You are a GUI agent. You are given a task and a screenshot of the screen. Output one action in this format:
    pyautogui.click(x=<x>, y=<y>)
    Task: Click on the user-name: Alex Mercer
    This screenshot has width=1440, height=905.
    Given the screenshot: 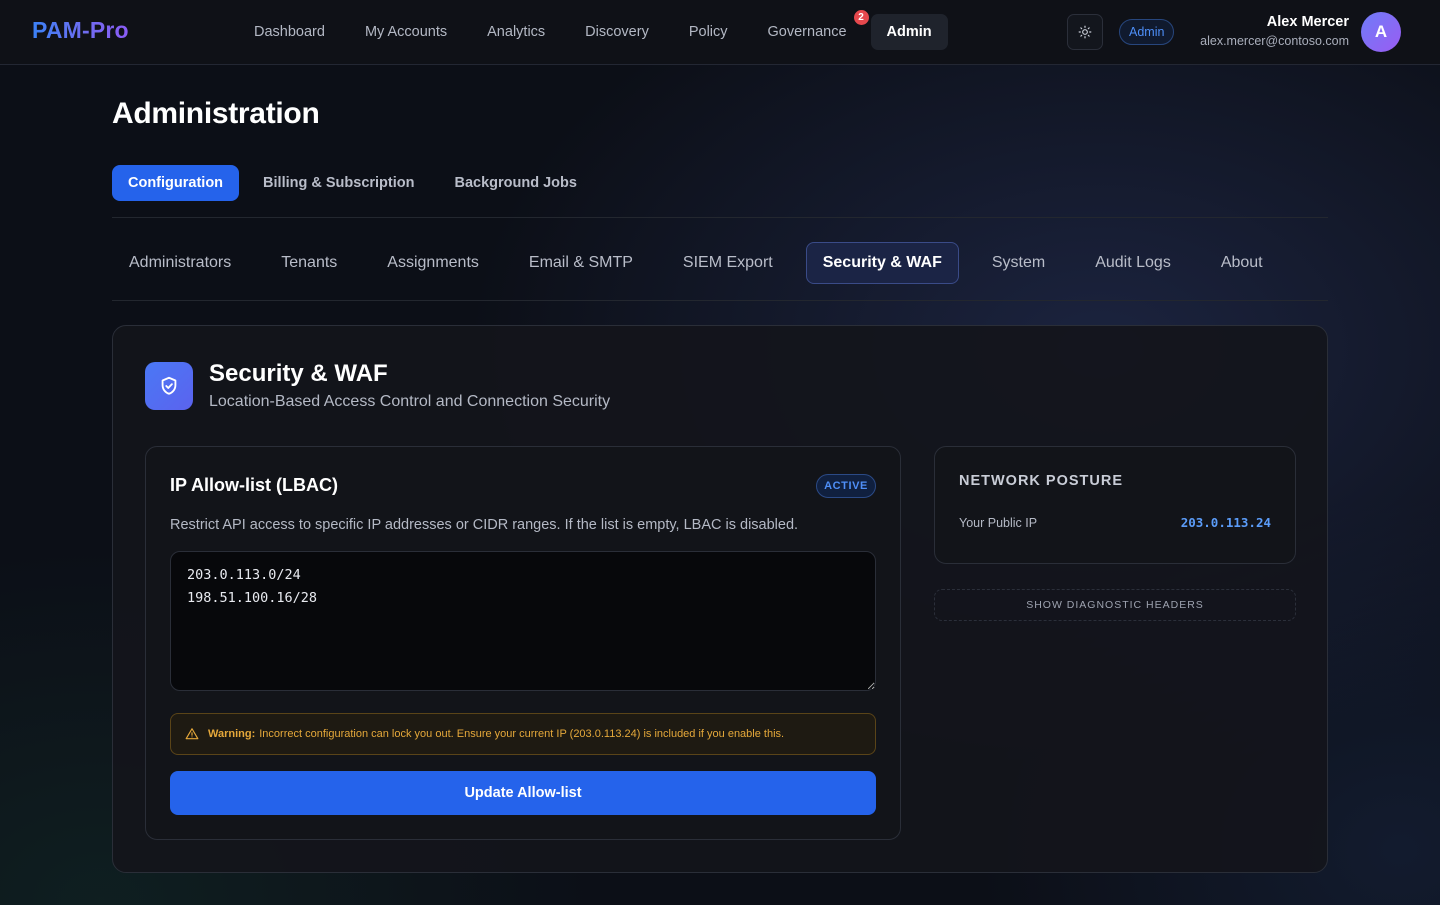 What is the action you would take?
    pyautogui.click(x=1307, y=22)
    